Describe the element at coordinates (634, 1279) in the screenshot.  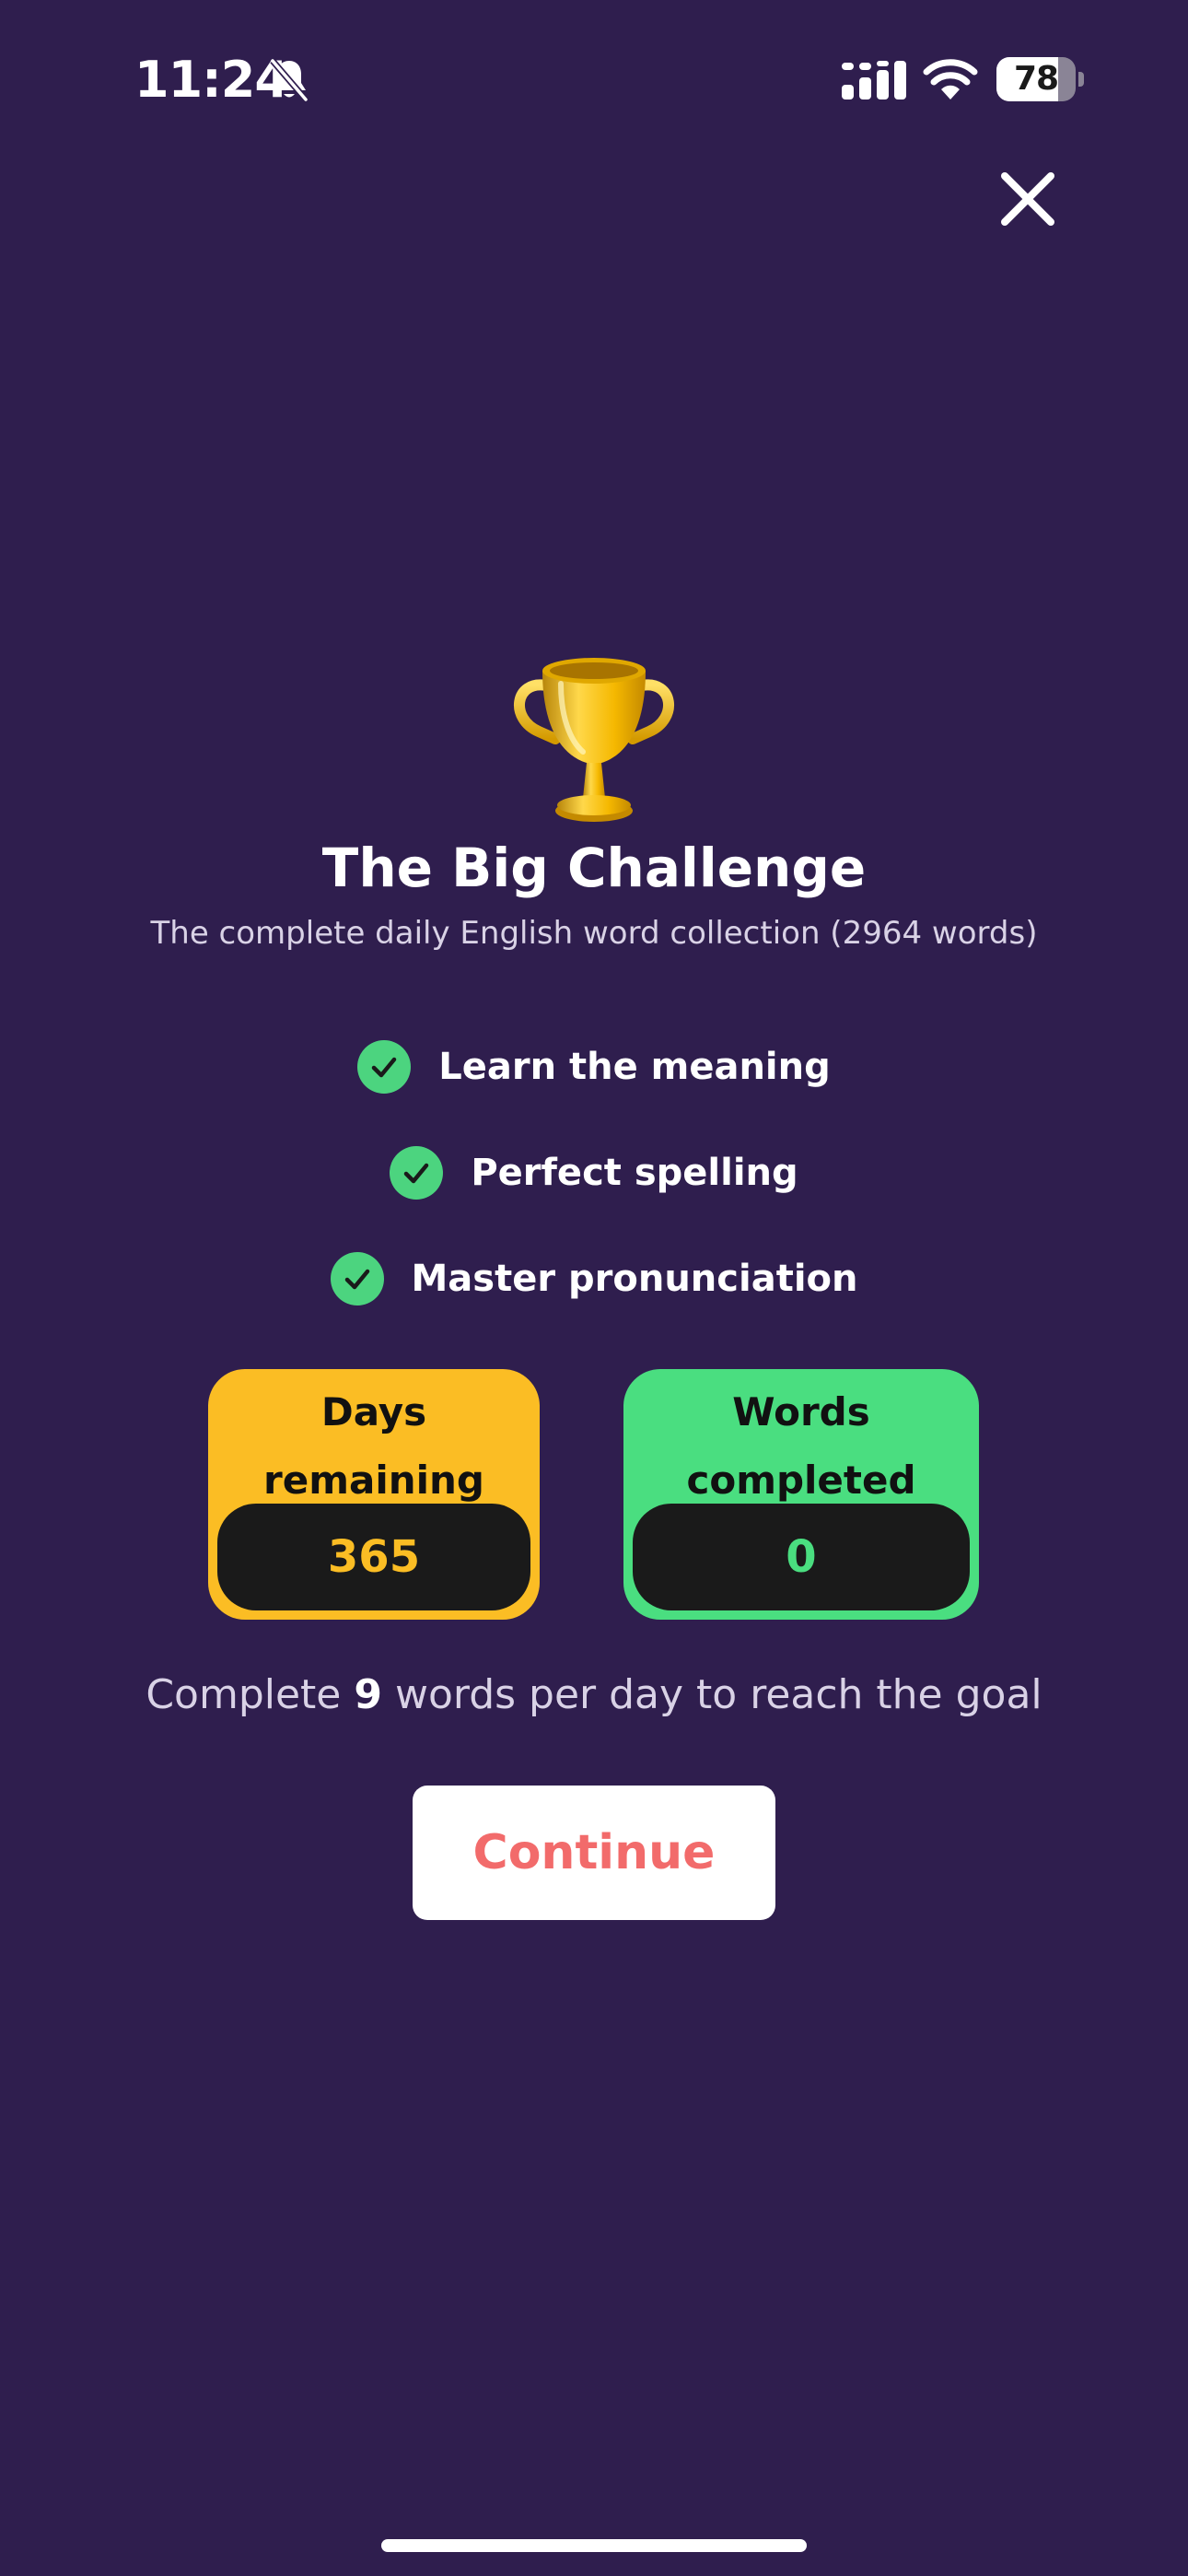
I see `feature-label: Master pronunciation` at that location.